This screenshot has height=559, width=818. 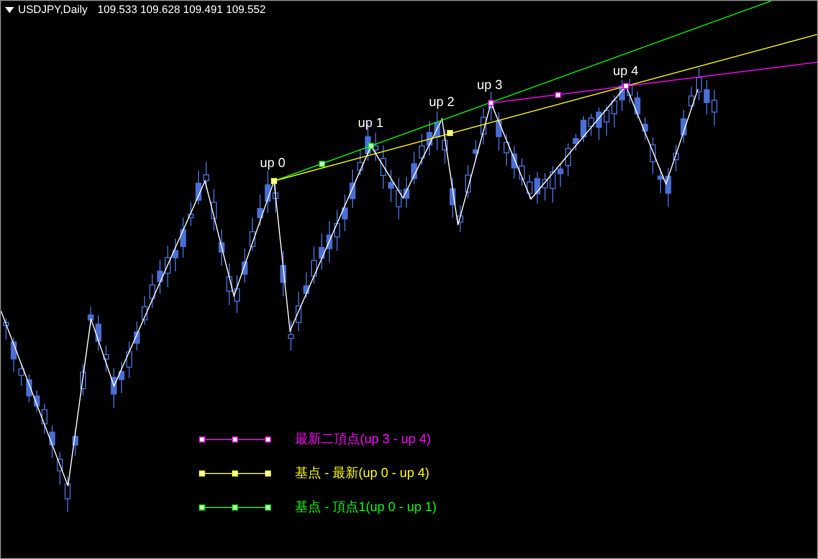 What do you see at coordinates (53, 10) in the screenshot?
I see `symbol-label: USDJPY,Daily` at bounding box center [53, 10].